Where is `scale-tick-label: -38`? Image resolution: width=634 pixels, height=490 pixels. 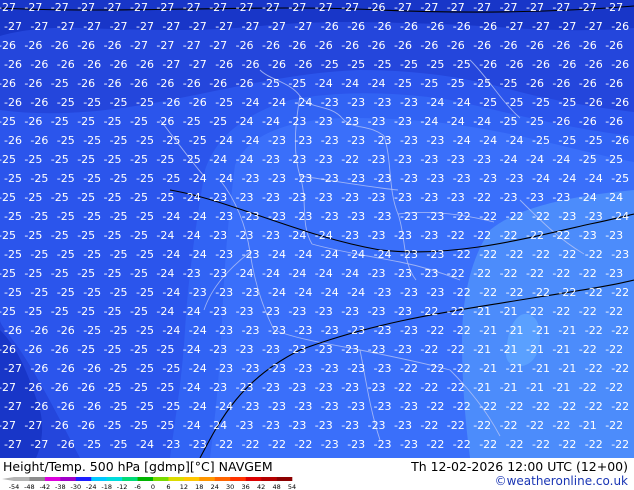 scale-tick-label: -38 is located at coordinates (60, 486).